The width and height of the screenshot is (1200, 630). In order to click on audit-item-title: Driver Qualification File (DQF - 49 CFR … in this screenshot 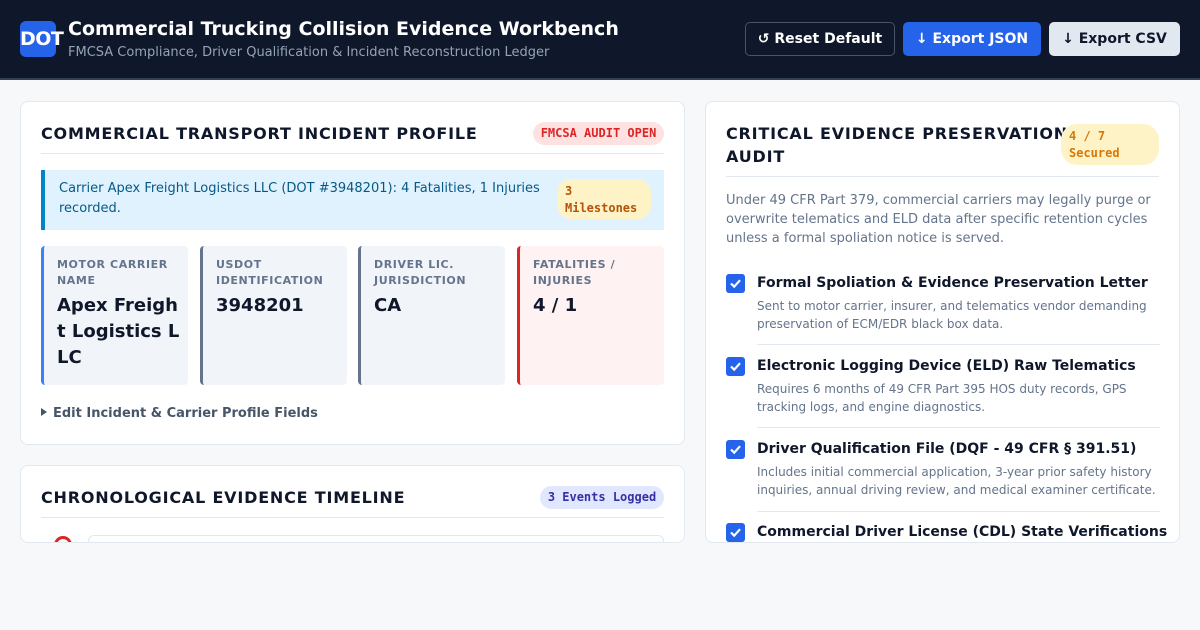, I will do `click(947, 449)`.